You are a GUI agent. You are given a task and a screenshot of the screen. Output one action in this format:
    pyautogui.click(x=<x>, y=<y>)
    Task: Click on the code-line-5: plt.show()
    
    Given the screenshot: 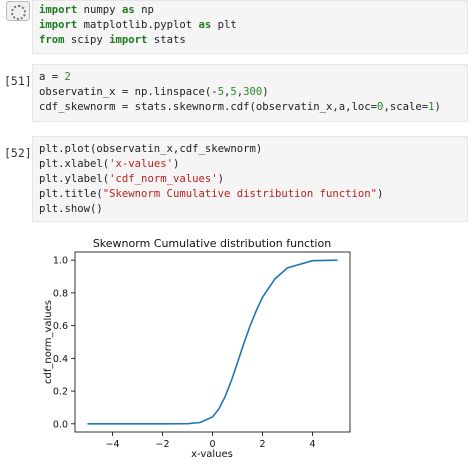 What is the action you would take?
    pyautogui.click(x=71, y=209)
    